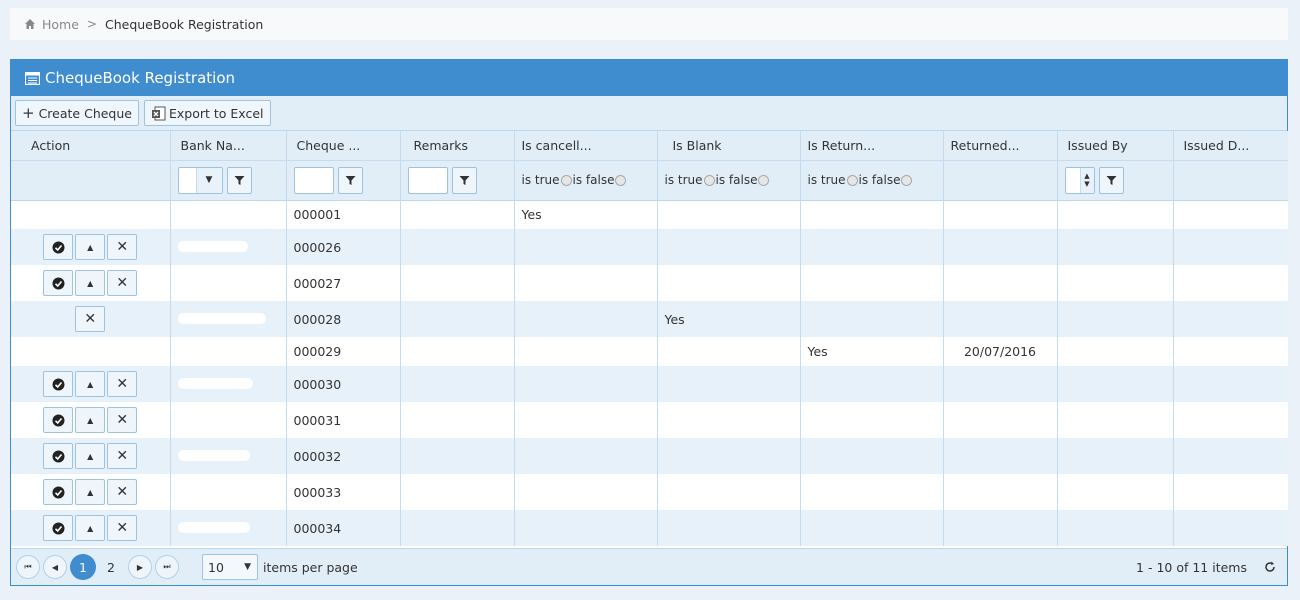 The width and height of the screenshot is (1300, 600). I want to click on table-row: 000029 Yes 20/07/2016, so click(649, 351).